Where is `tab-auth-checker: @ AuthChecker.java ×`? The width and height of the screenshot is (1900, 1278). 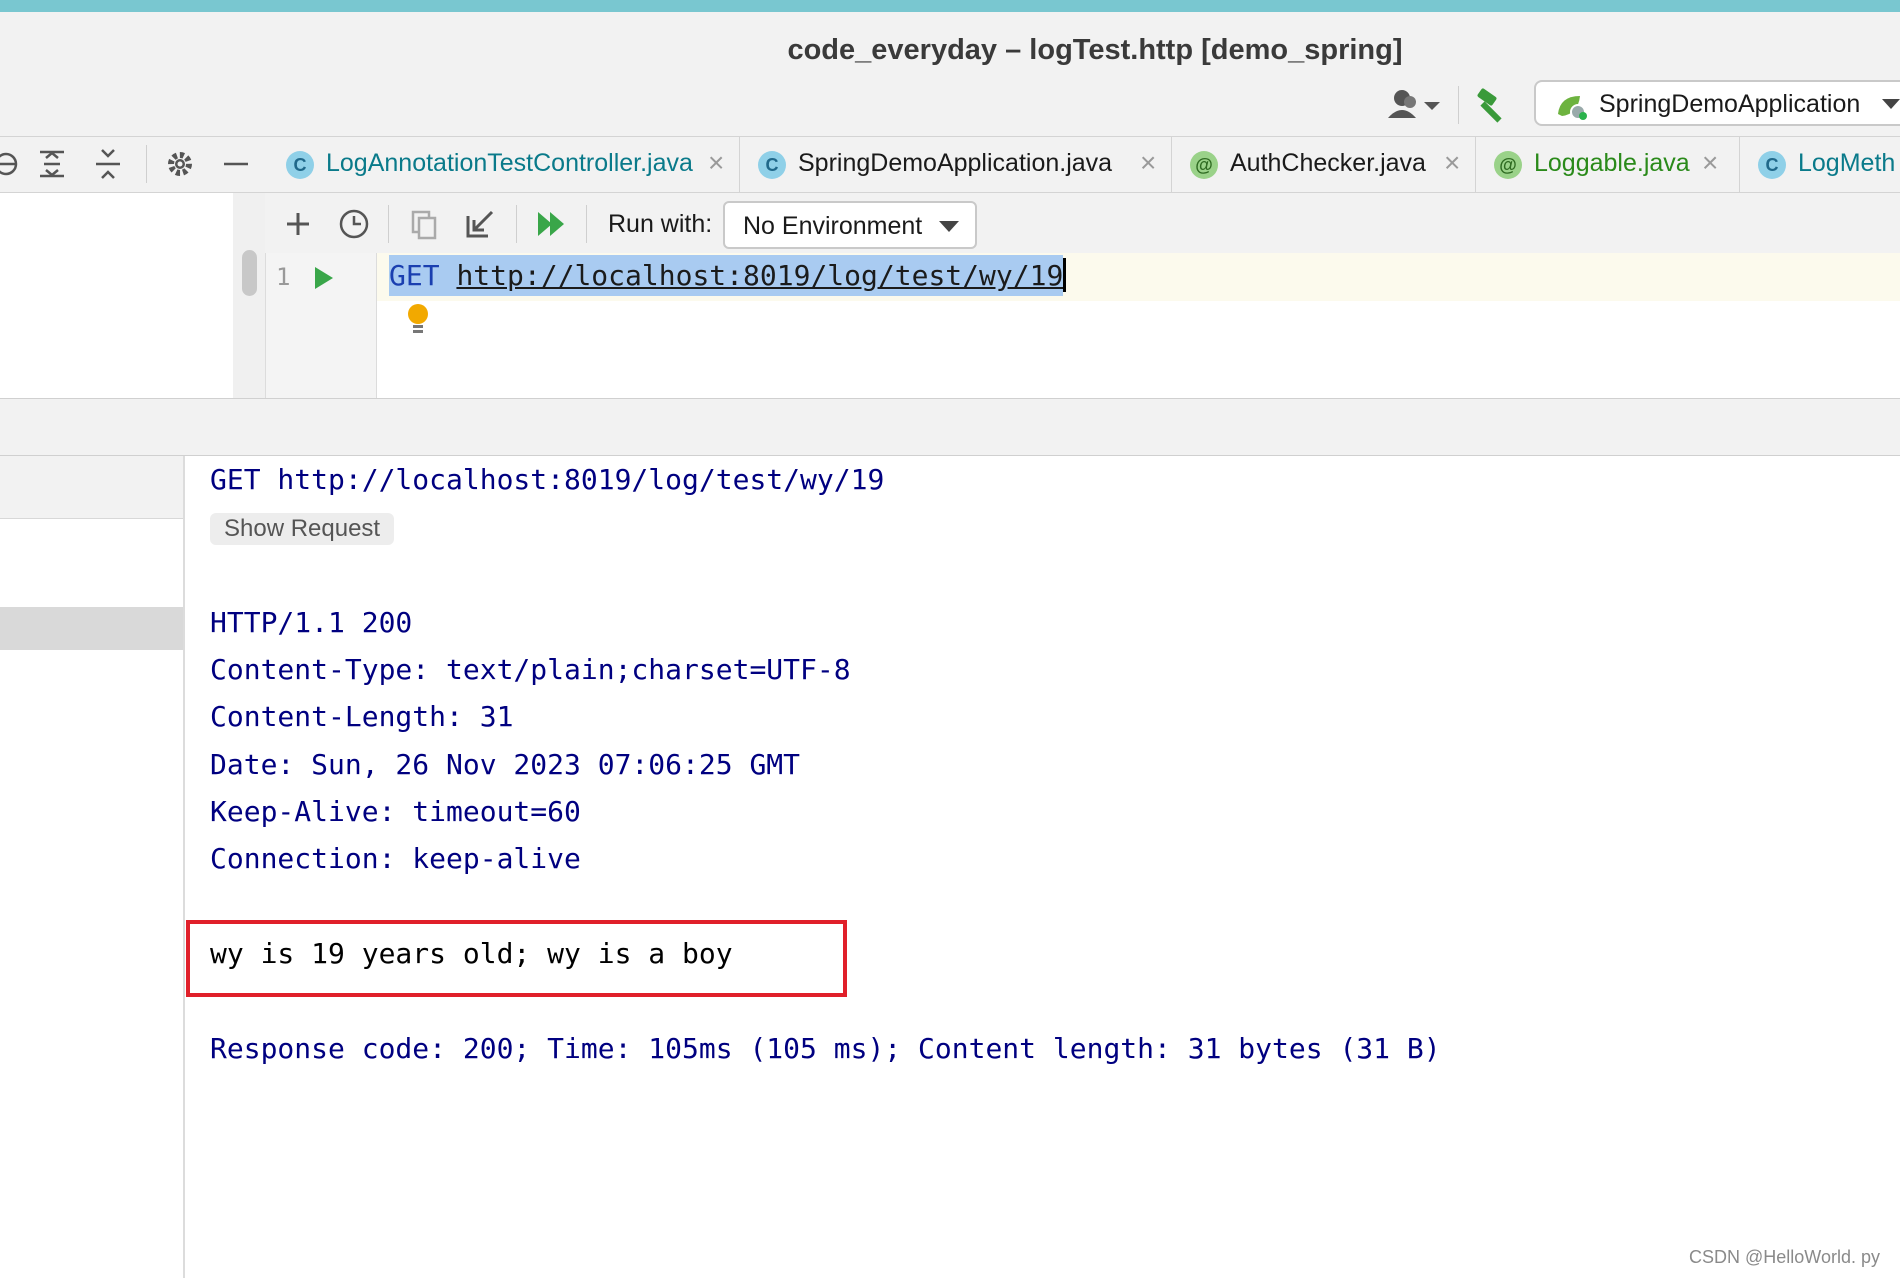
tab-auth-checker: @ AuthChecker.java × is located at coordinates (1324, 164).